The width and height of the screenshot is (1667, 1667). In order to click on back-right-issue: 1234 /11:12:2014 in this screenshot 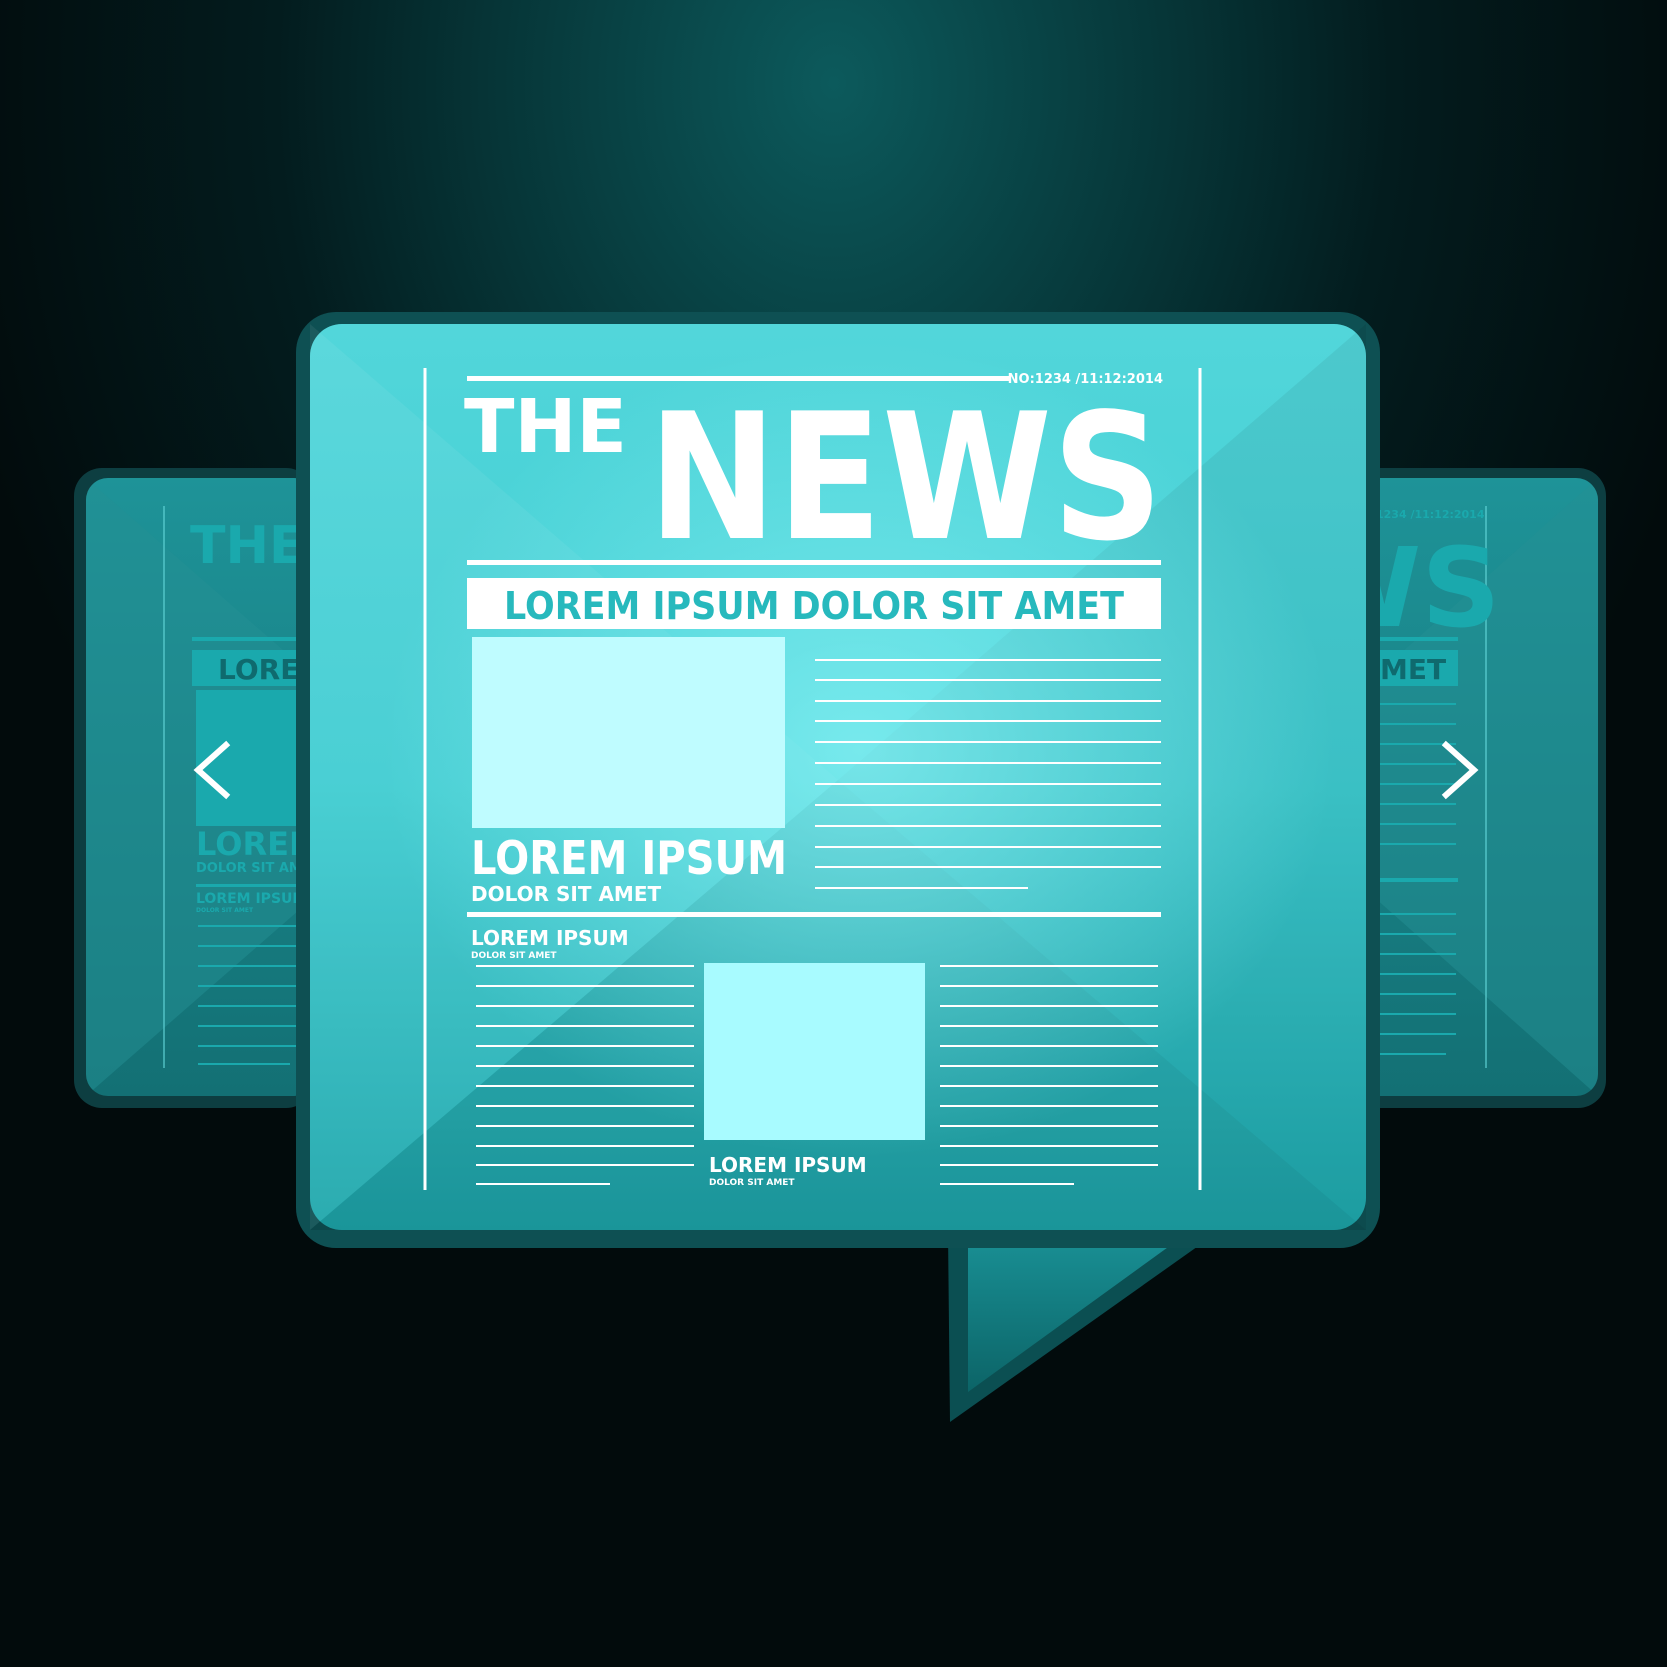, I will do `click(1430, 514)`.